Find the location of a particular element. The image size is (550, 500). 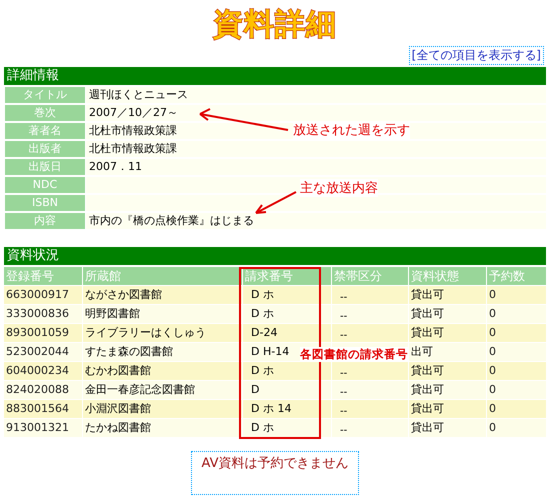

table-cell: すたま森の図書館 is located at coordinates (162, 352).